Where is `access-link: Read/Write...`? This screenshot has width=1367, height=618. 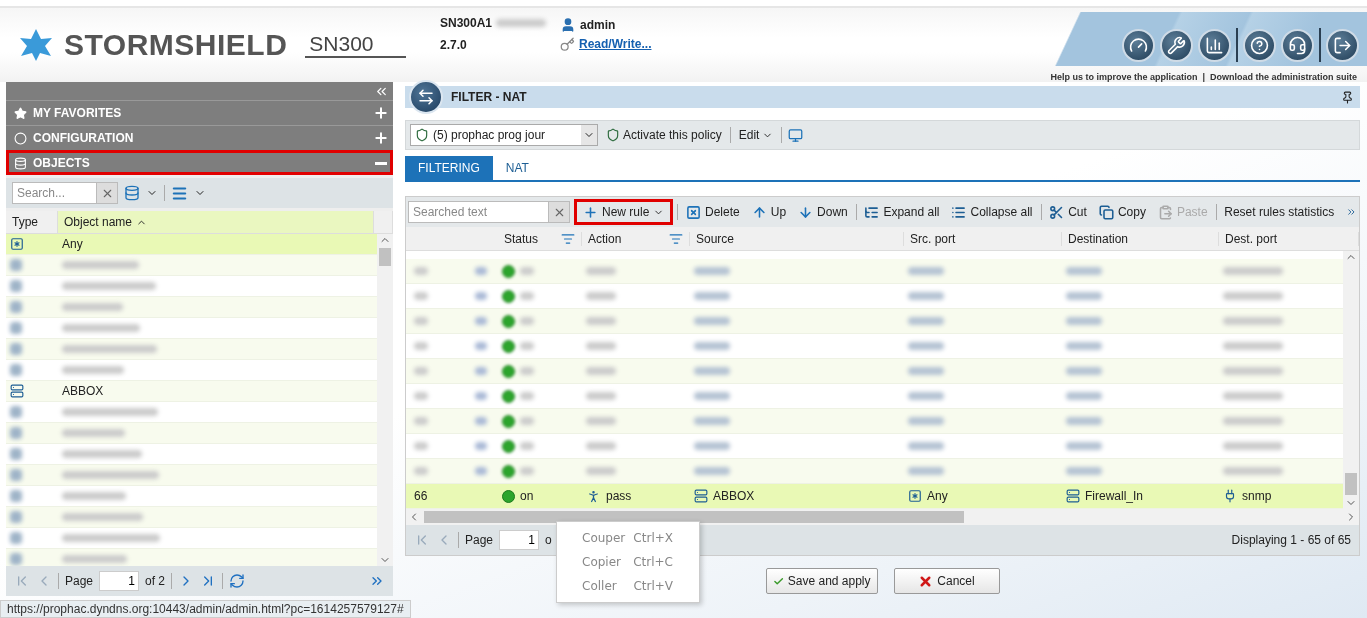
access-link: Read/Write... is located at coordinates (615, 44).